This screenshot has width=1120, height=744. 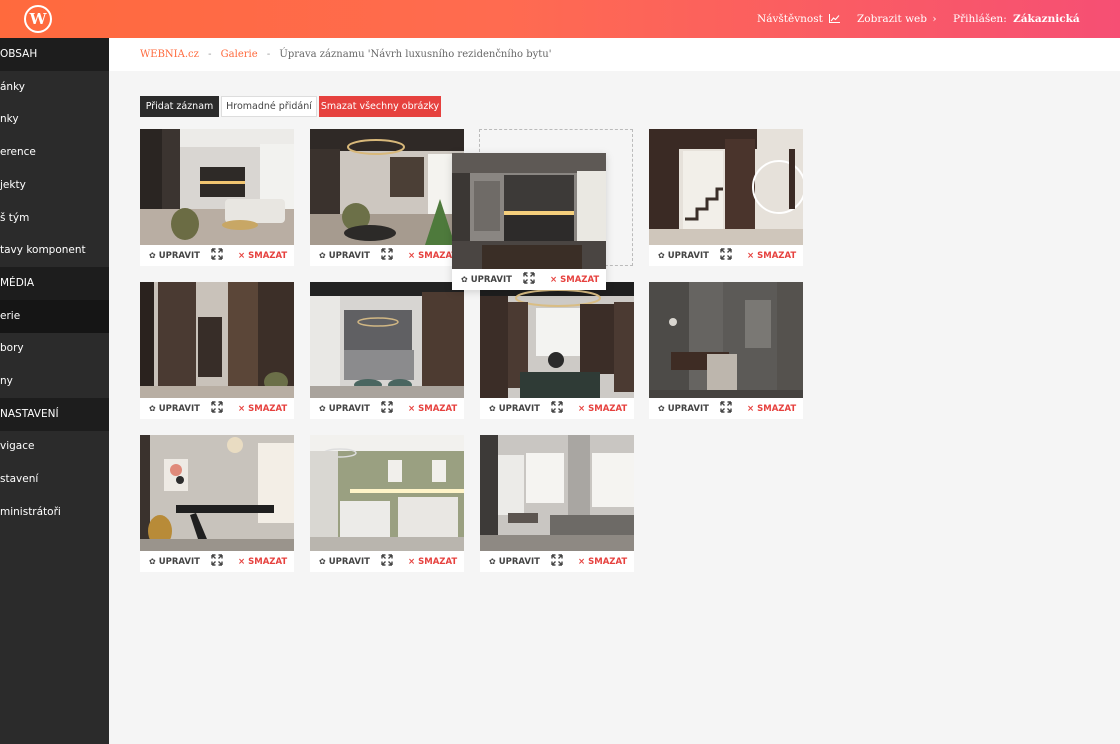 I want to click on bulk-add-button: Hromadné přidání, so click(x=269, y=106).